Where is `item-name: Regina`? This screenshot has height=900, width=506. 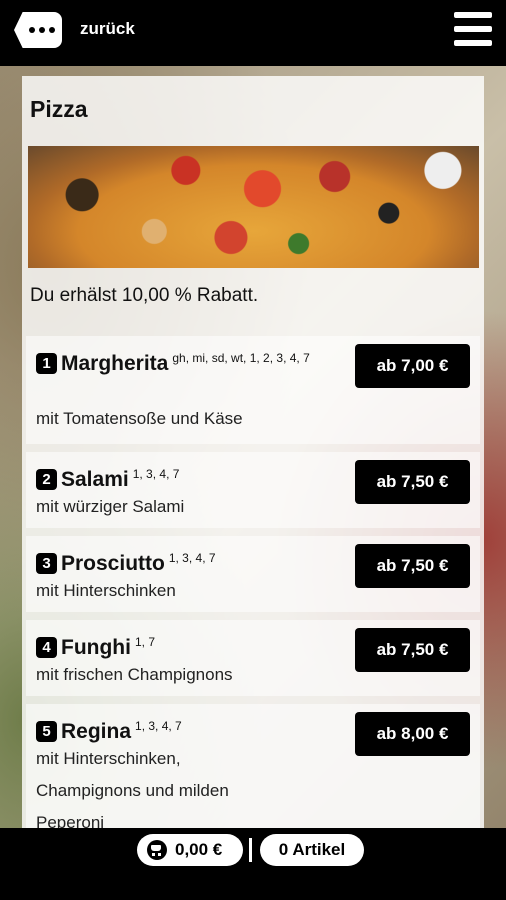
item-name: Regina is located at coordinates (96, 731).